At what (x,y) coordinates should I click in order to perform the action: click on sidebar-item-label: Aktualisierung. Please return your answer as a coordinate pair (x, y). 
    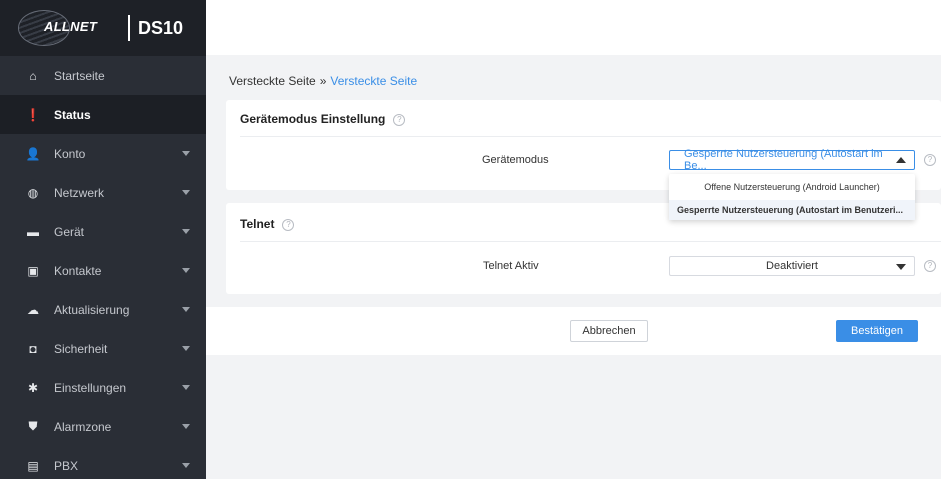
    Looking at the image, I should click on (92, 309).